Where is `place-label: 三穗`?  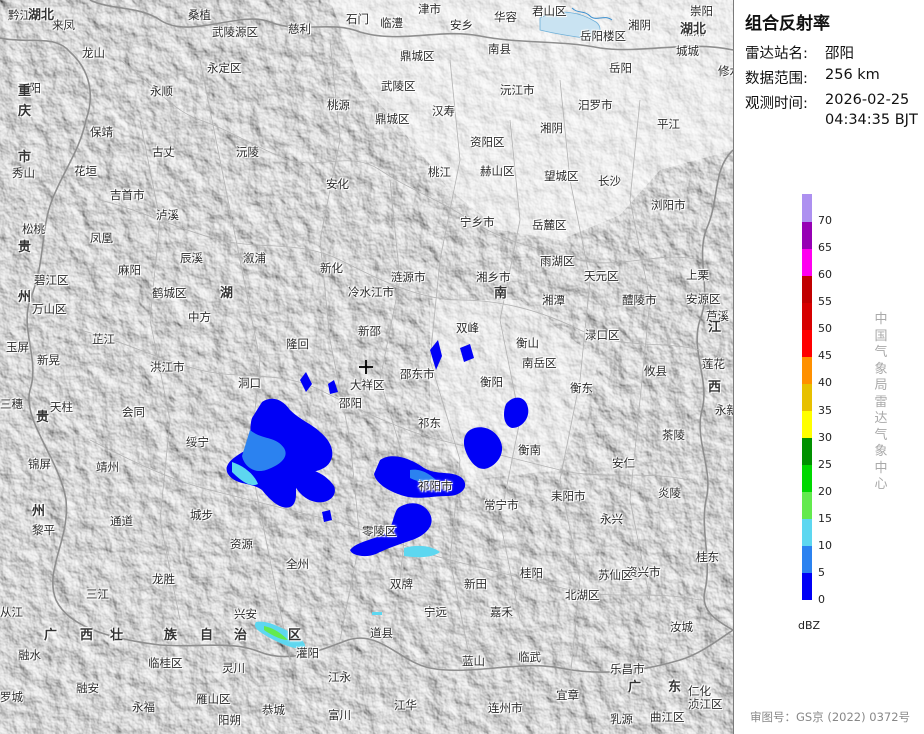
place-label: 三穗 is located at coordinates (11, 404).